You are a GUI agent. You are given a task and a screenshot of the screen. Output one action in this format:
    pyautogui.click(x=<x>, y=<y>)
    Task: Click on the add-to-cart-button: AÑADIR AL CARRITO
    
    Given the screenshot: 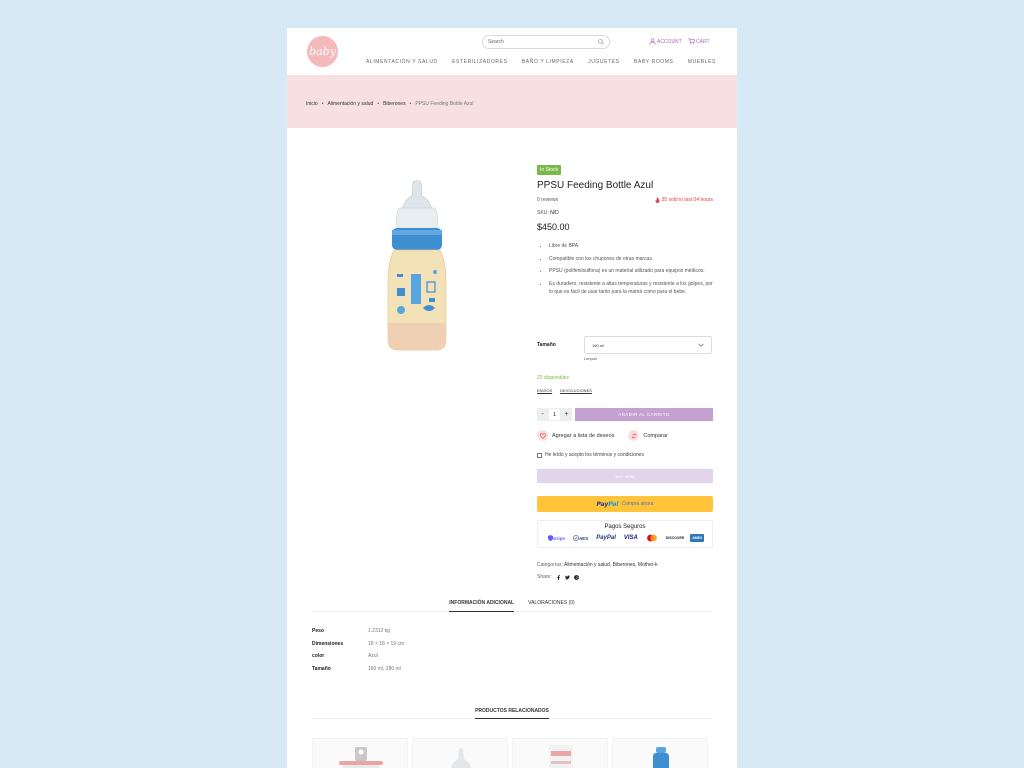 What is the action you would take?
    pyautogui.click(x=644, y=414)
    